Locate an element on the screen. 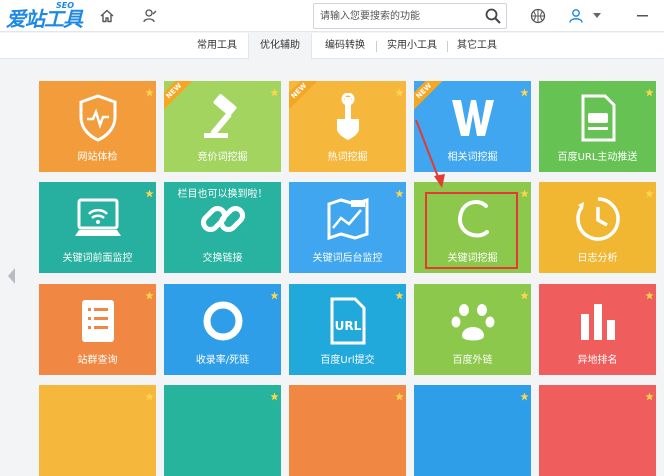 The width and height of the screenshot is (664, 476). app-logo: 爱站工具包 SEO is located at coordinates (46, 30).